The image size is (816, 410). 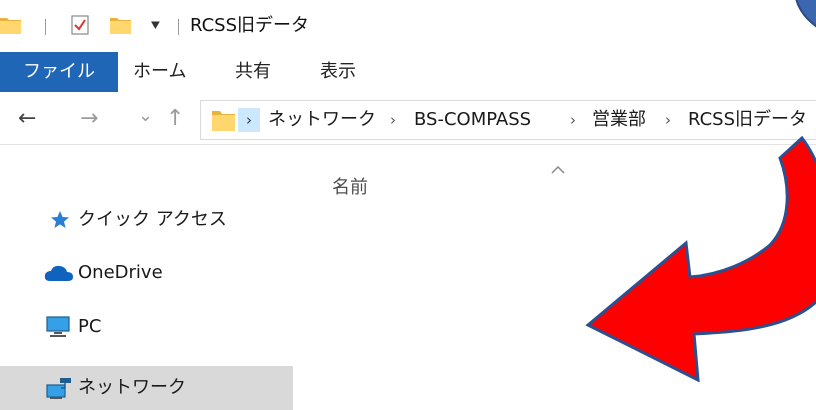 I want to click on tab-share: 共有, so click(x=253, y=72).